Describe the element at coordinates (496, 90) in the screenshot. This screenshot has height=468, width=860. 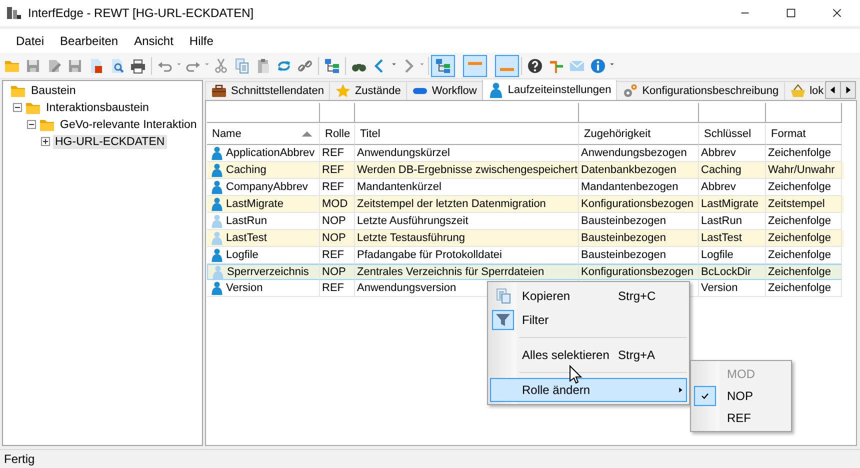
I see `person-icon` at that location.